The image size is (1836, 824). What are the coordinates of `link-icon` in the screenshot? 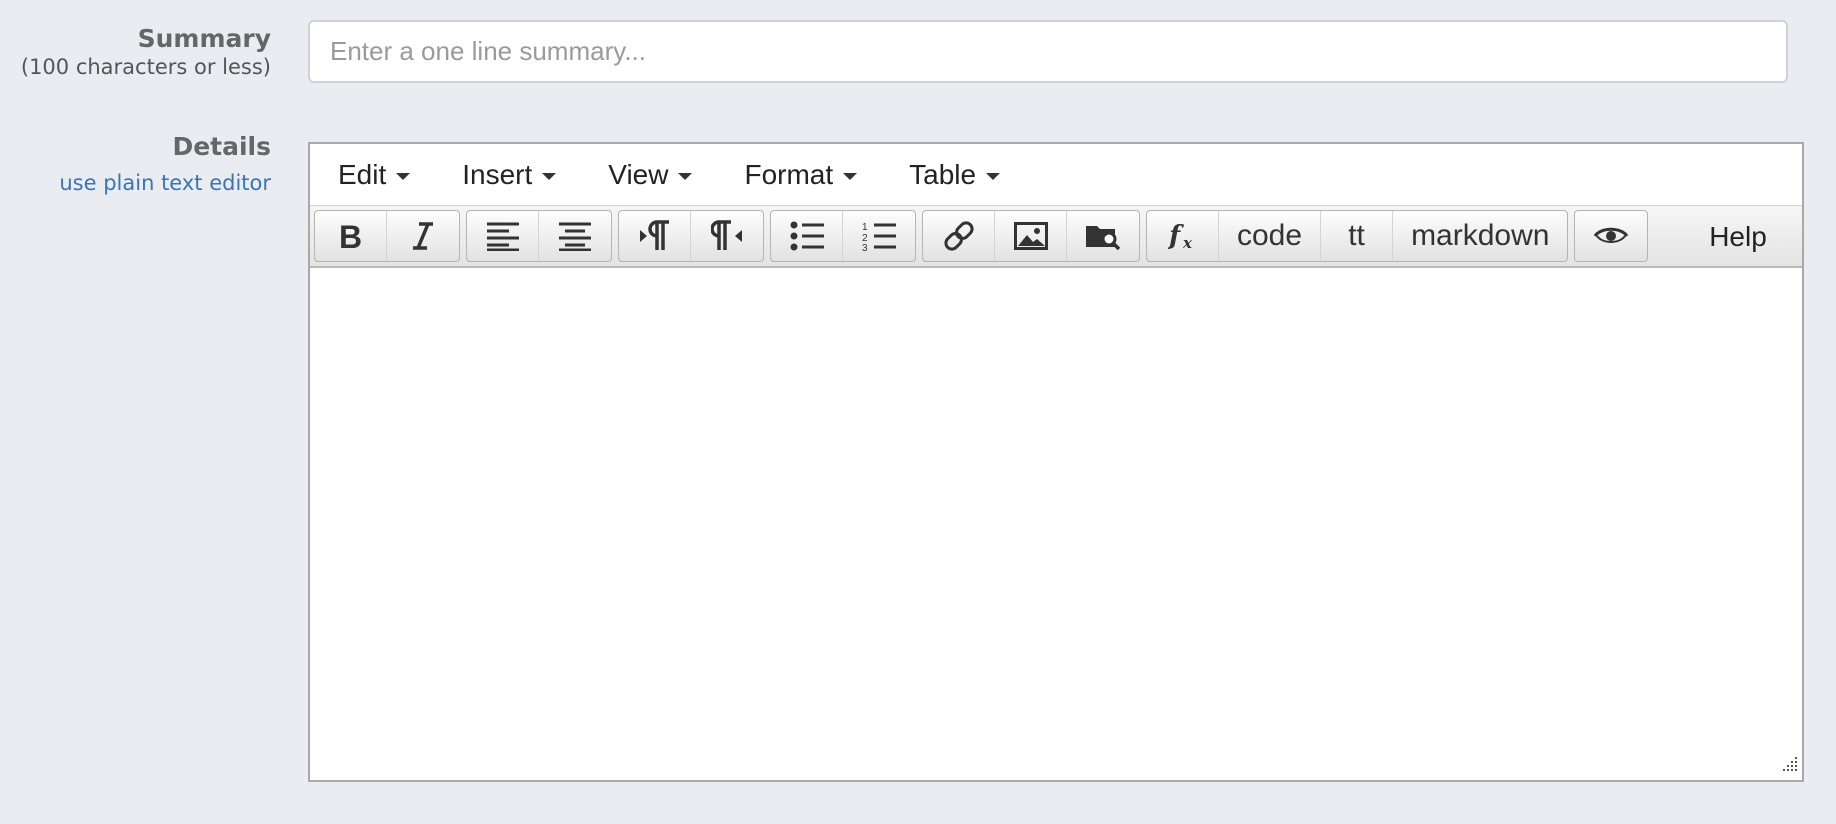 It's located at (958, 236).